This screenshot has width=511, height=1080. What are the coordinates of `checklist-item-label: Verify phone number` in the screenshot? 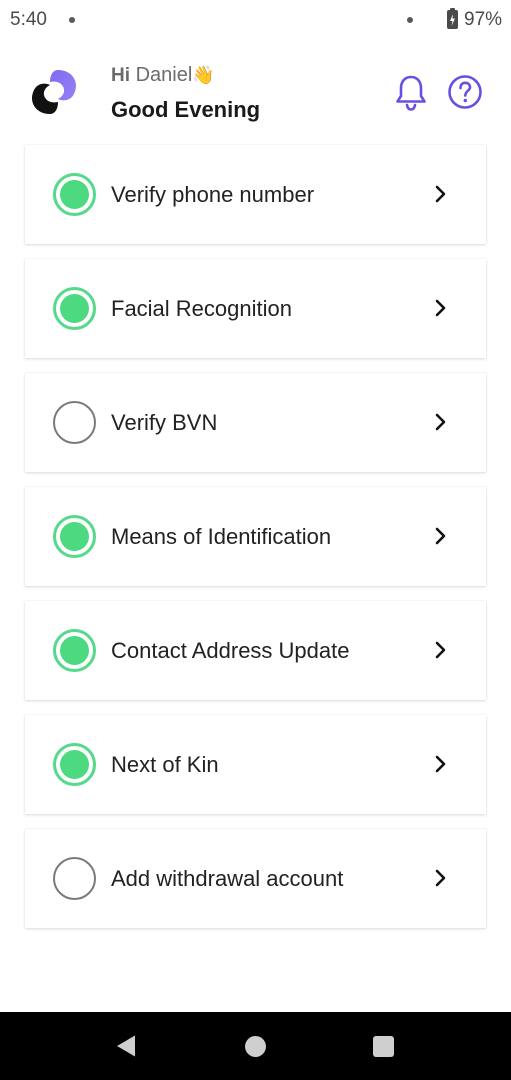 It's located at (213, 194).